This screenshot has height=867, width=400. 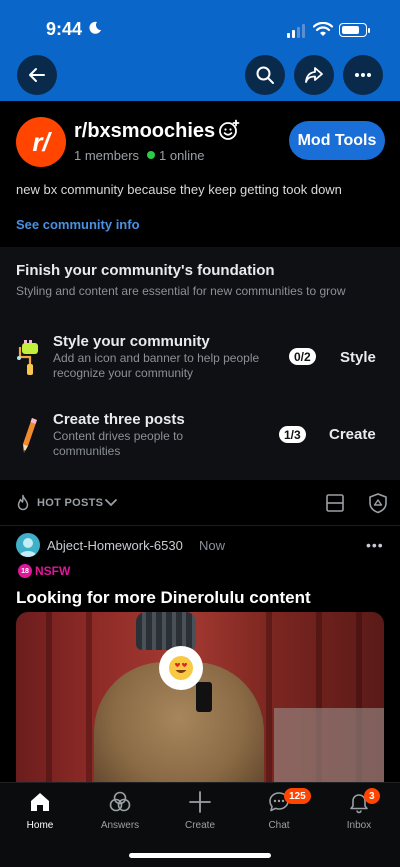 What do you see at coordinates (23, 503) in the screenshot?
I see `flame-icon` at bounding box center [23, 503].